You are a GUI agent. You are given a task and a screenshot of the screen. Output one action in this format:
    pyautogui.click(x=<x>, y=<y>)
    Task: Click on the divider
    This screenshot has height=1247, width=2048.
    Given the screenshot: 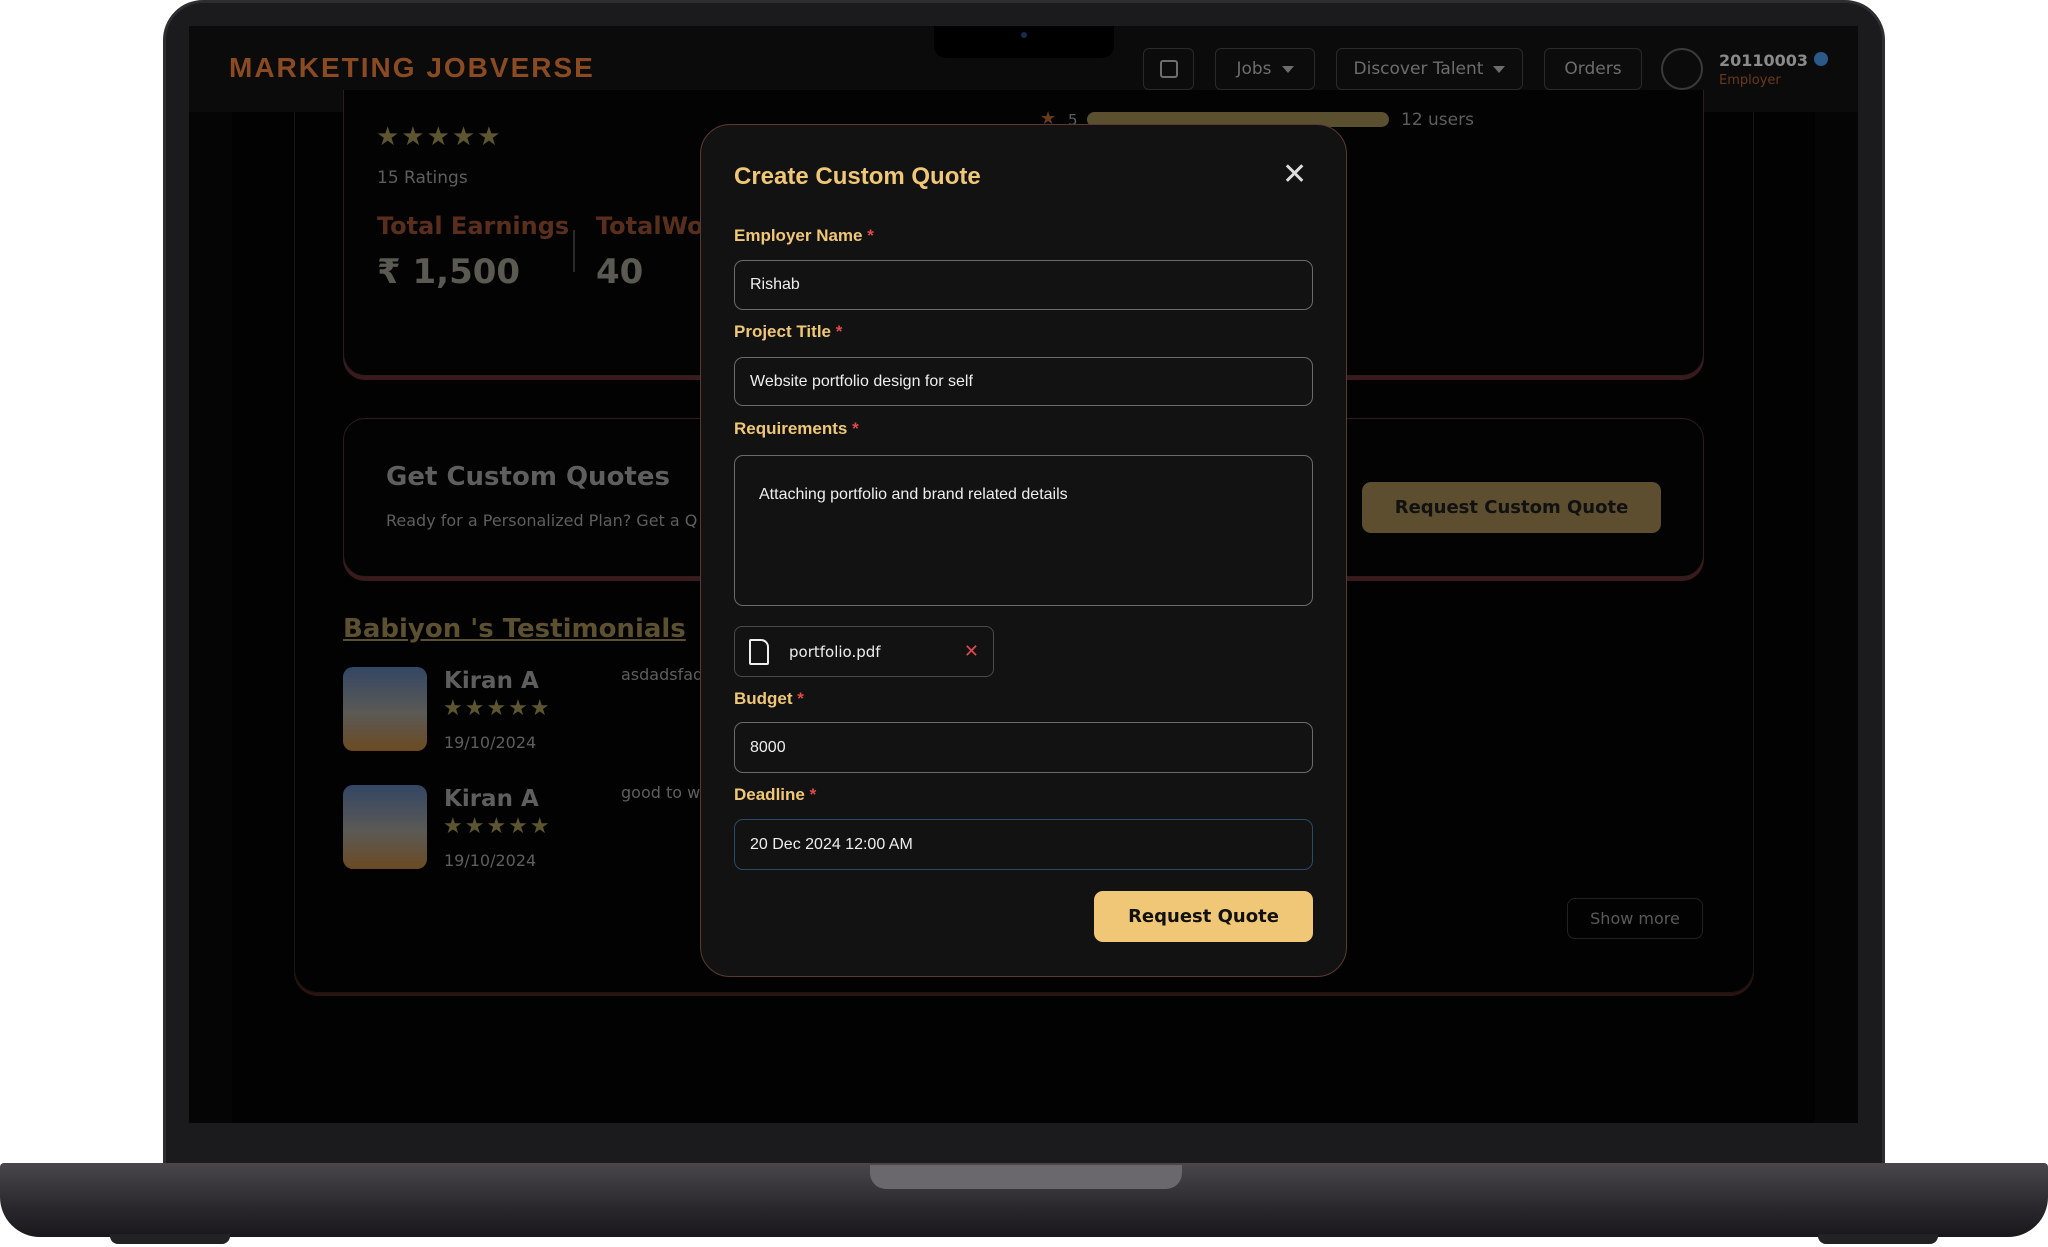 What is the action you would take?
    pyautogui.click(x=574, y=251)
    